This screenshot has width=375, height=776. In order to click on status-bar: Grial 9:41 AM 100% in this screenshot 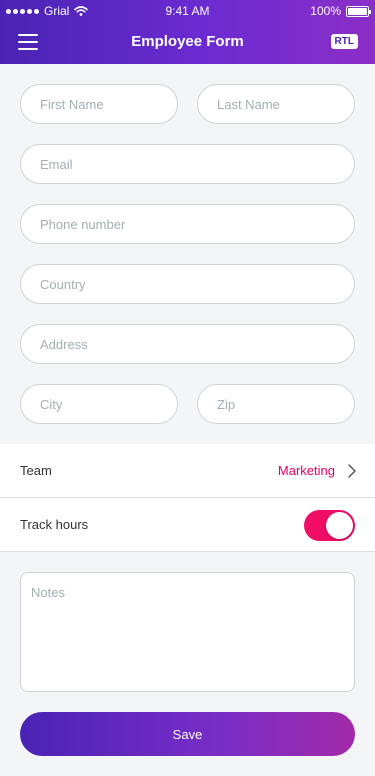, I will do `click(187, 11)`.